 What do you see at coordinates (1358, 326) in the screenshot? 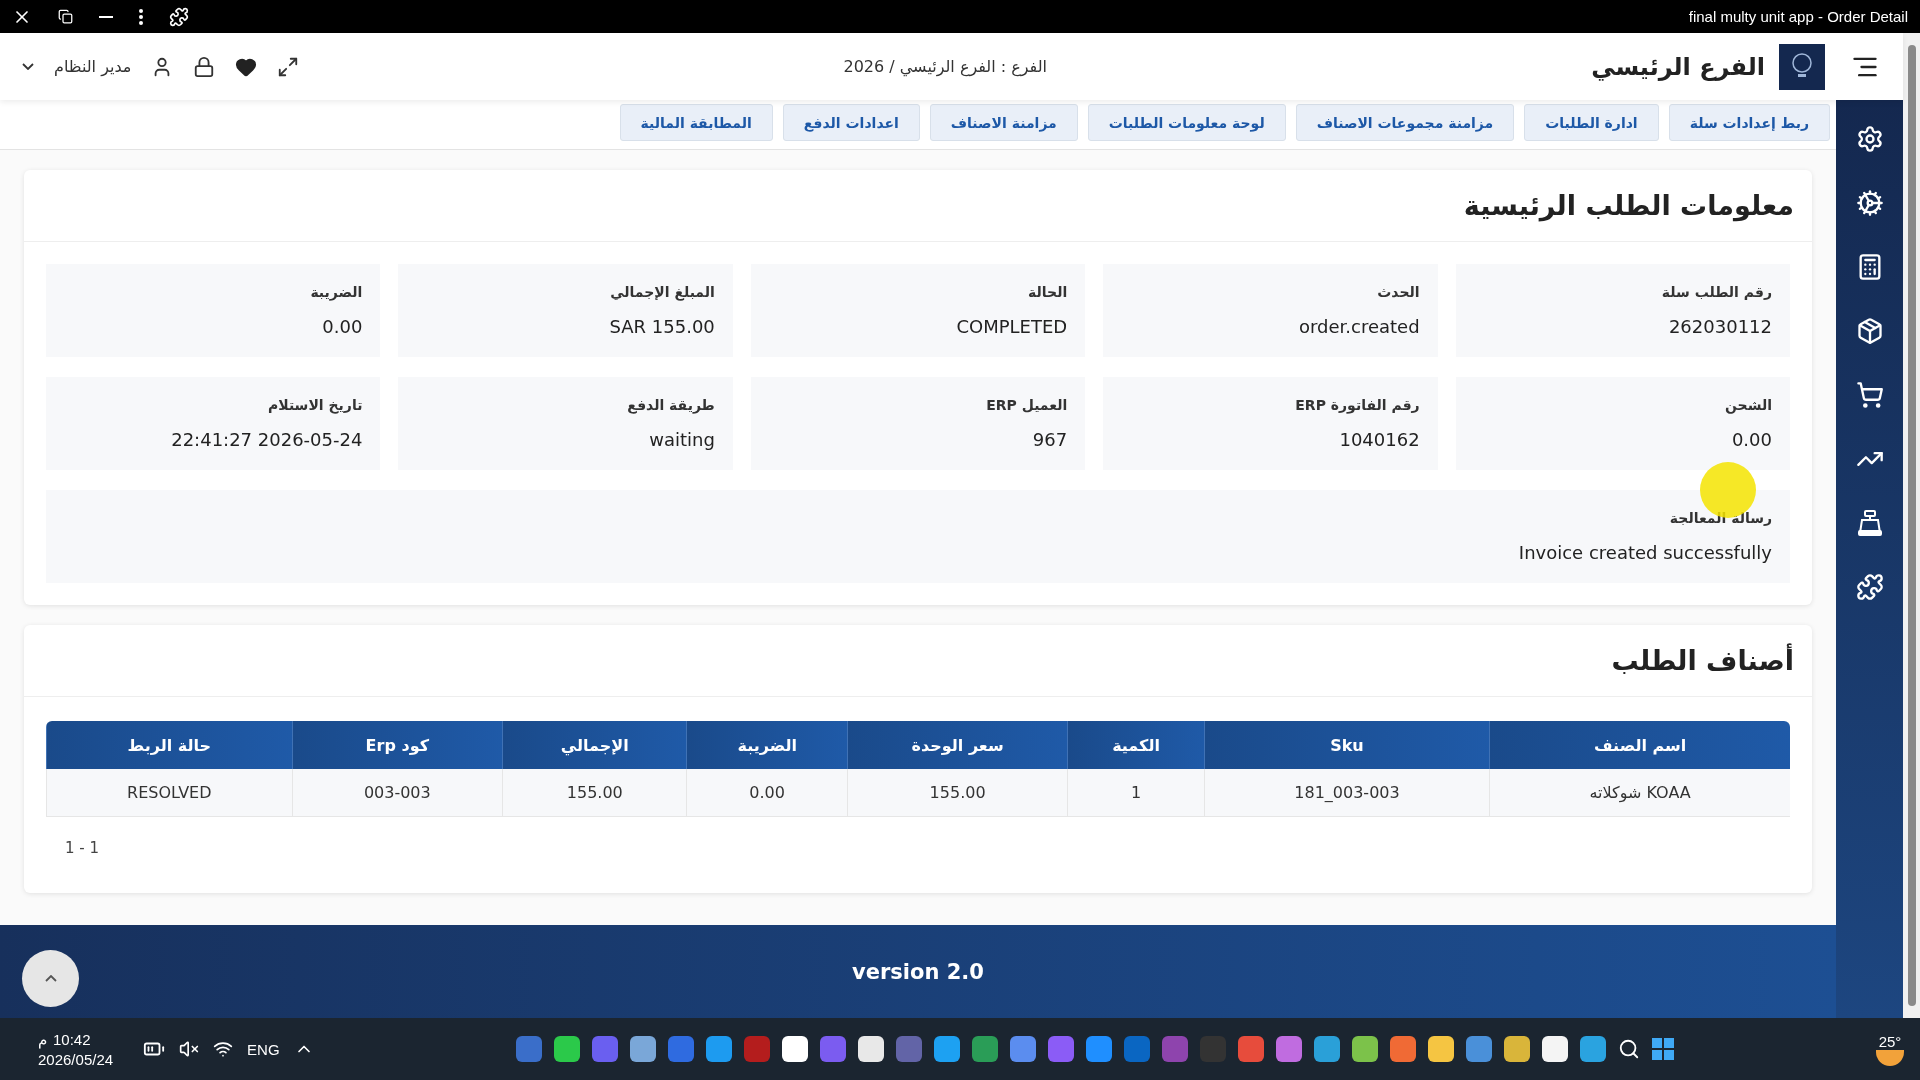
I see `field-value: order.created` at bounding box center [1358, 326].